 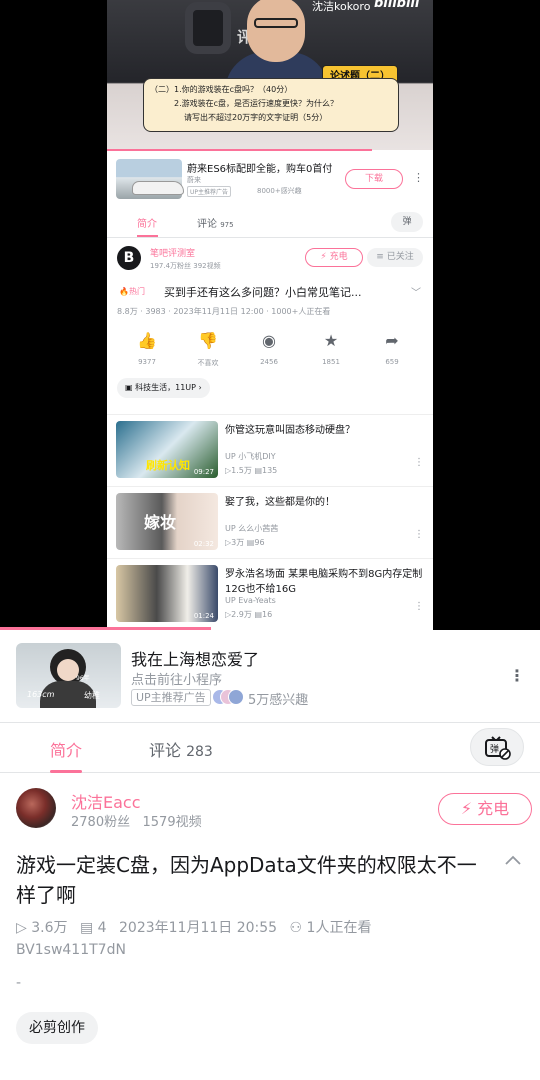 What do you see at coordinates (57, 1028) in the screenshot?
I see `video-tag: 必剪创作` at bounding box center [57, 1028].